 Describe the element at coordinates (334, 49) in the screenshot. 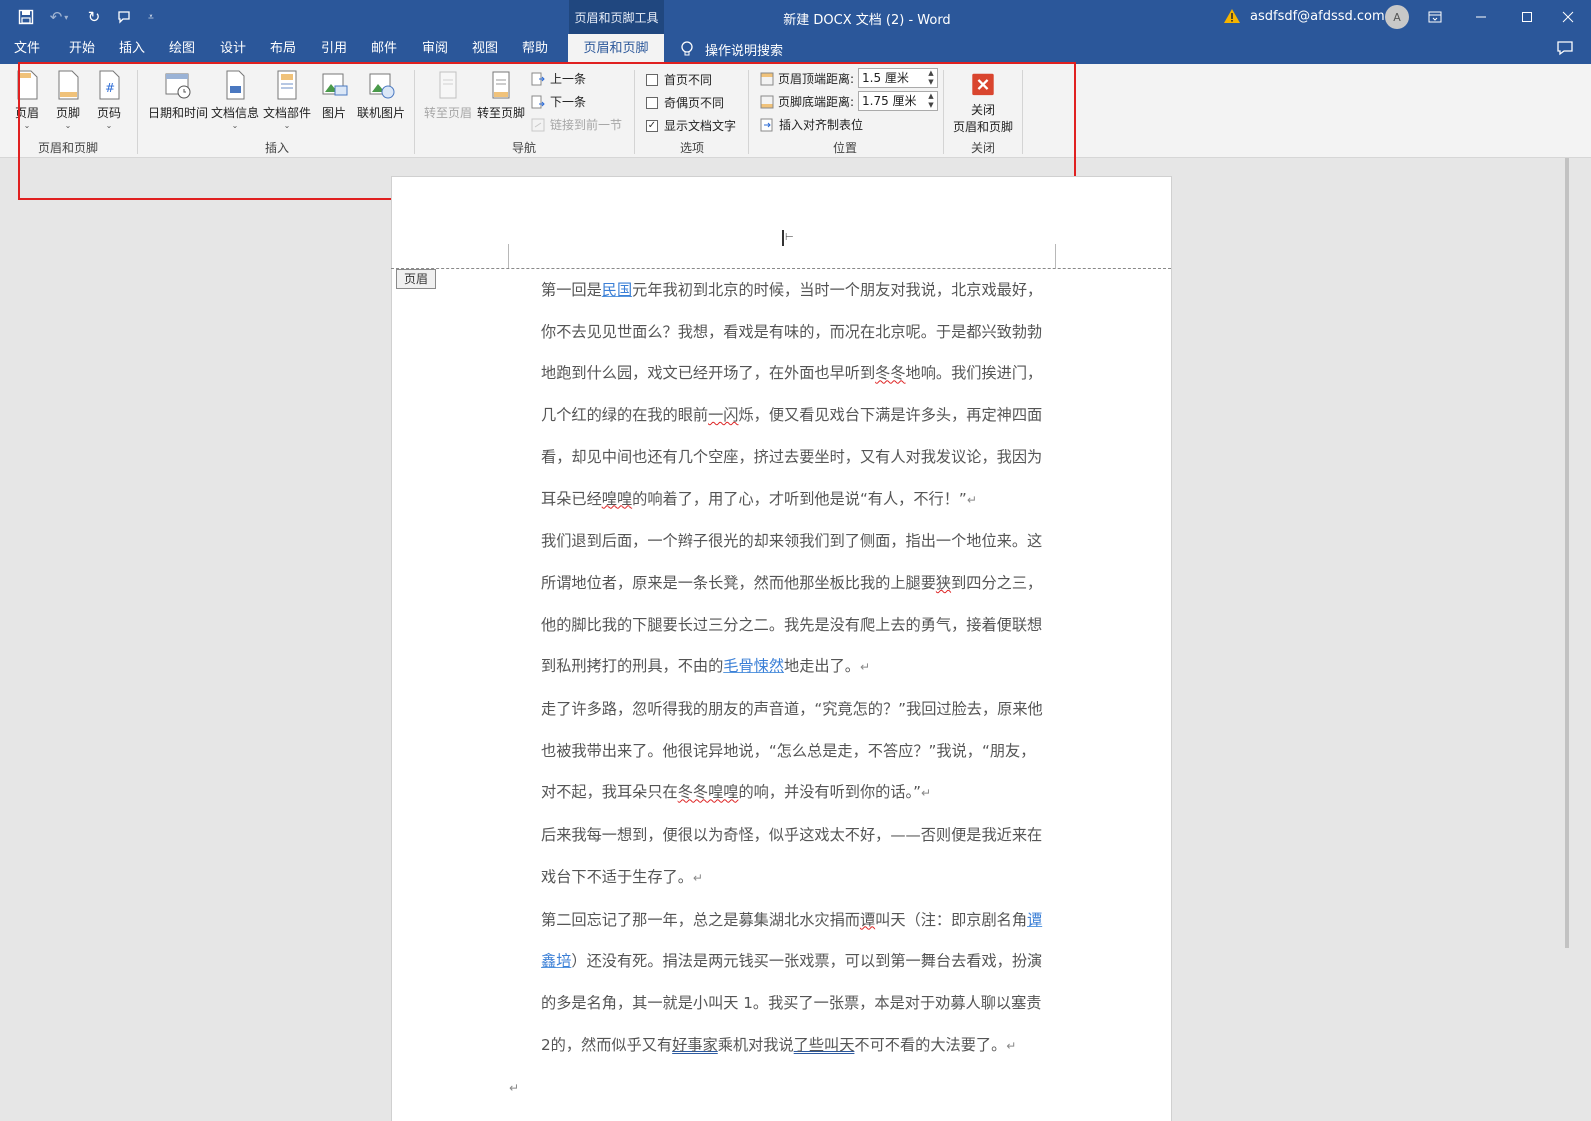

I see `tab-references: 引用` at that location.